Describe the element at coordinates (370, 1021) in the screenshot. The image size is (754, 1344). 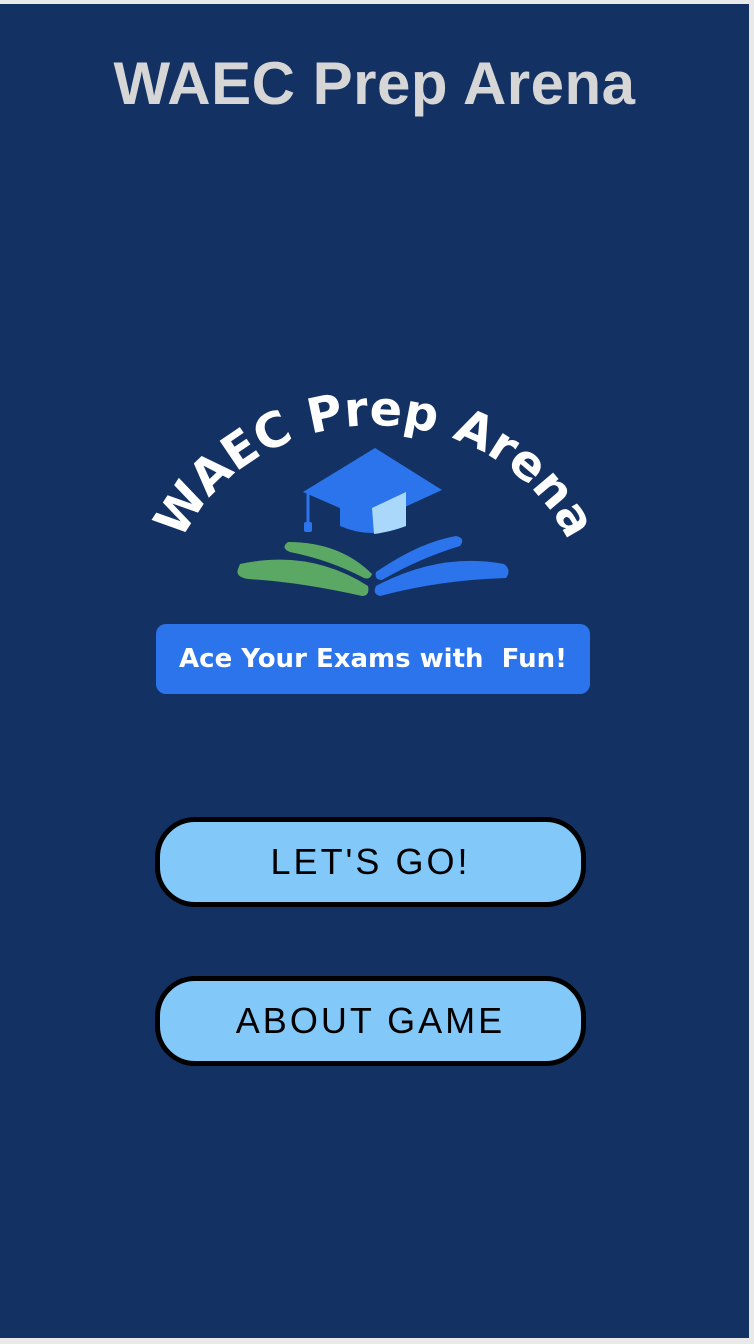
I see `about-game-button: ABOUT GAME` at that location.